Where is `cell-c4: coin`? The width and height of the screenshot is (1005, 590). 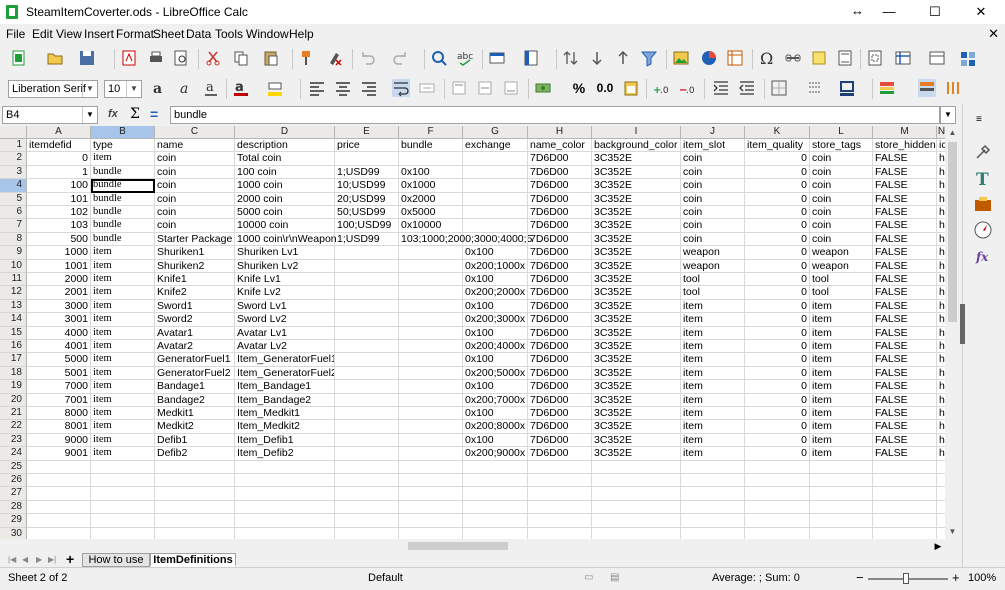
cell-c4: coin is located at coordinates (195, 186).